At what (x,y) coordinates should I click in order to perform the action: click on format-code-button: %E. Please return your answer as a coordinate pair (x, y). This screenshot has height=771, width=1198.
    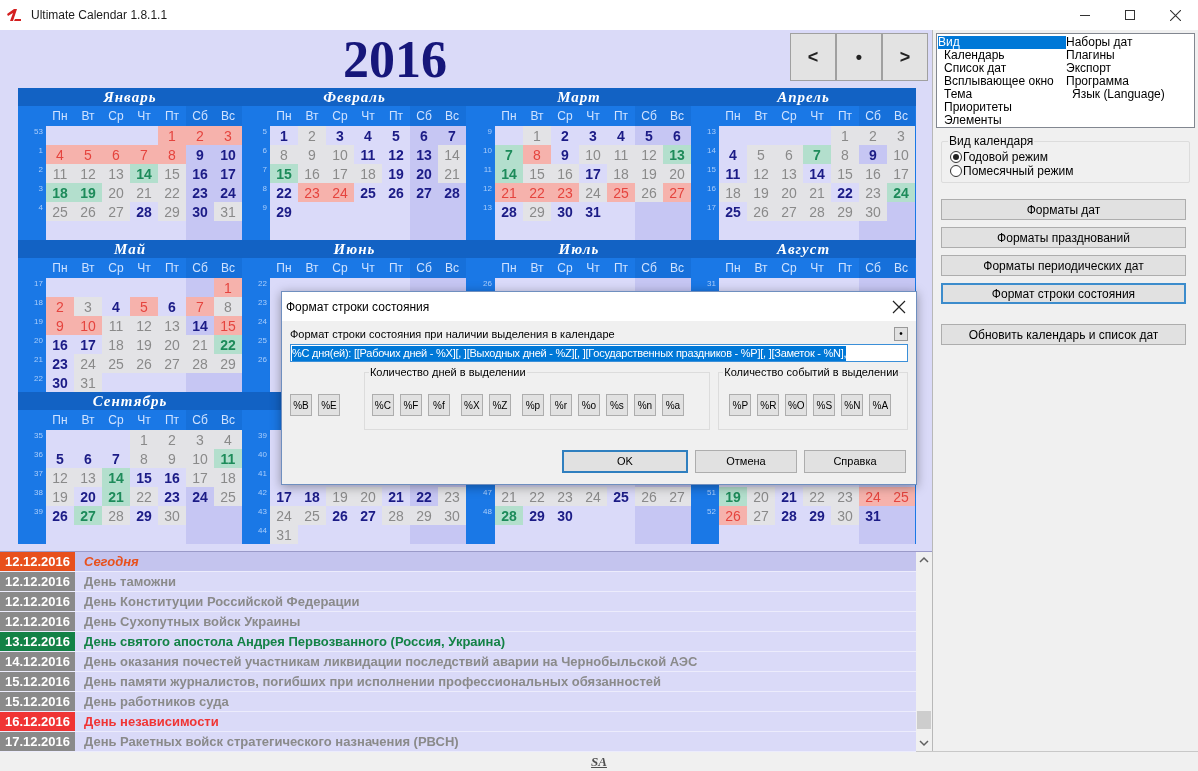
    Looking at the image, I should click on (329, 405).